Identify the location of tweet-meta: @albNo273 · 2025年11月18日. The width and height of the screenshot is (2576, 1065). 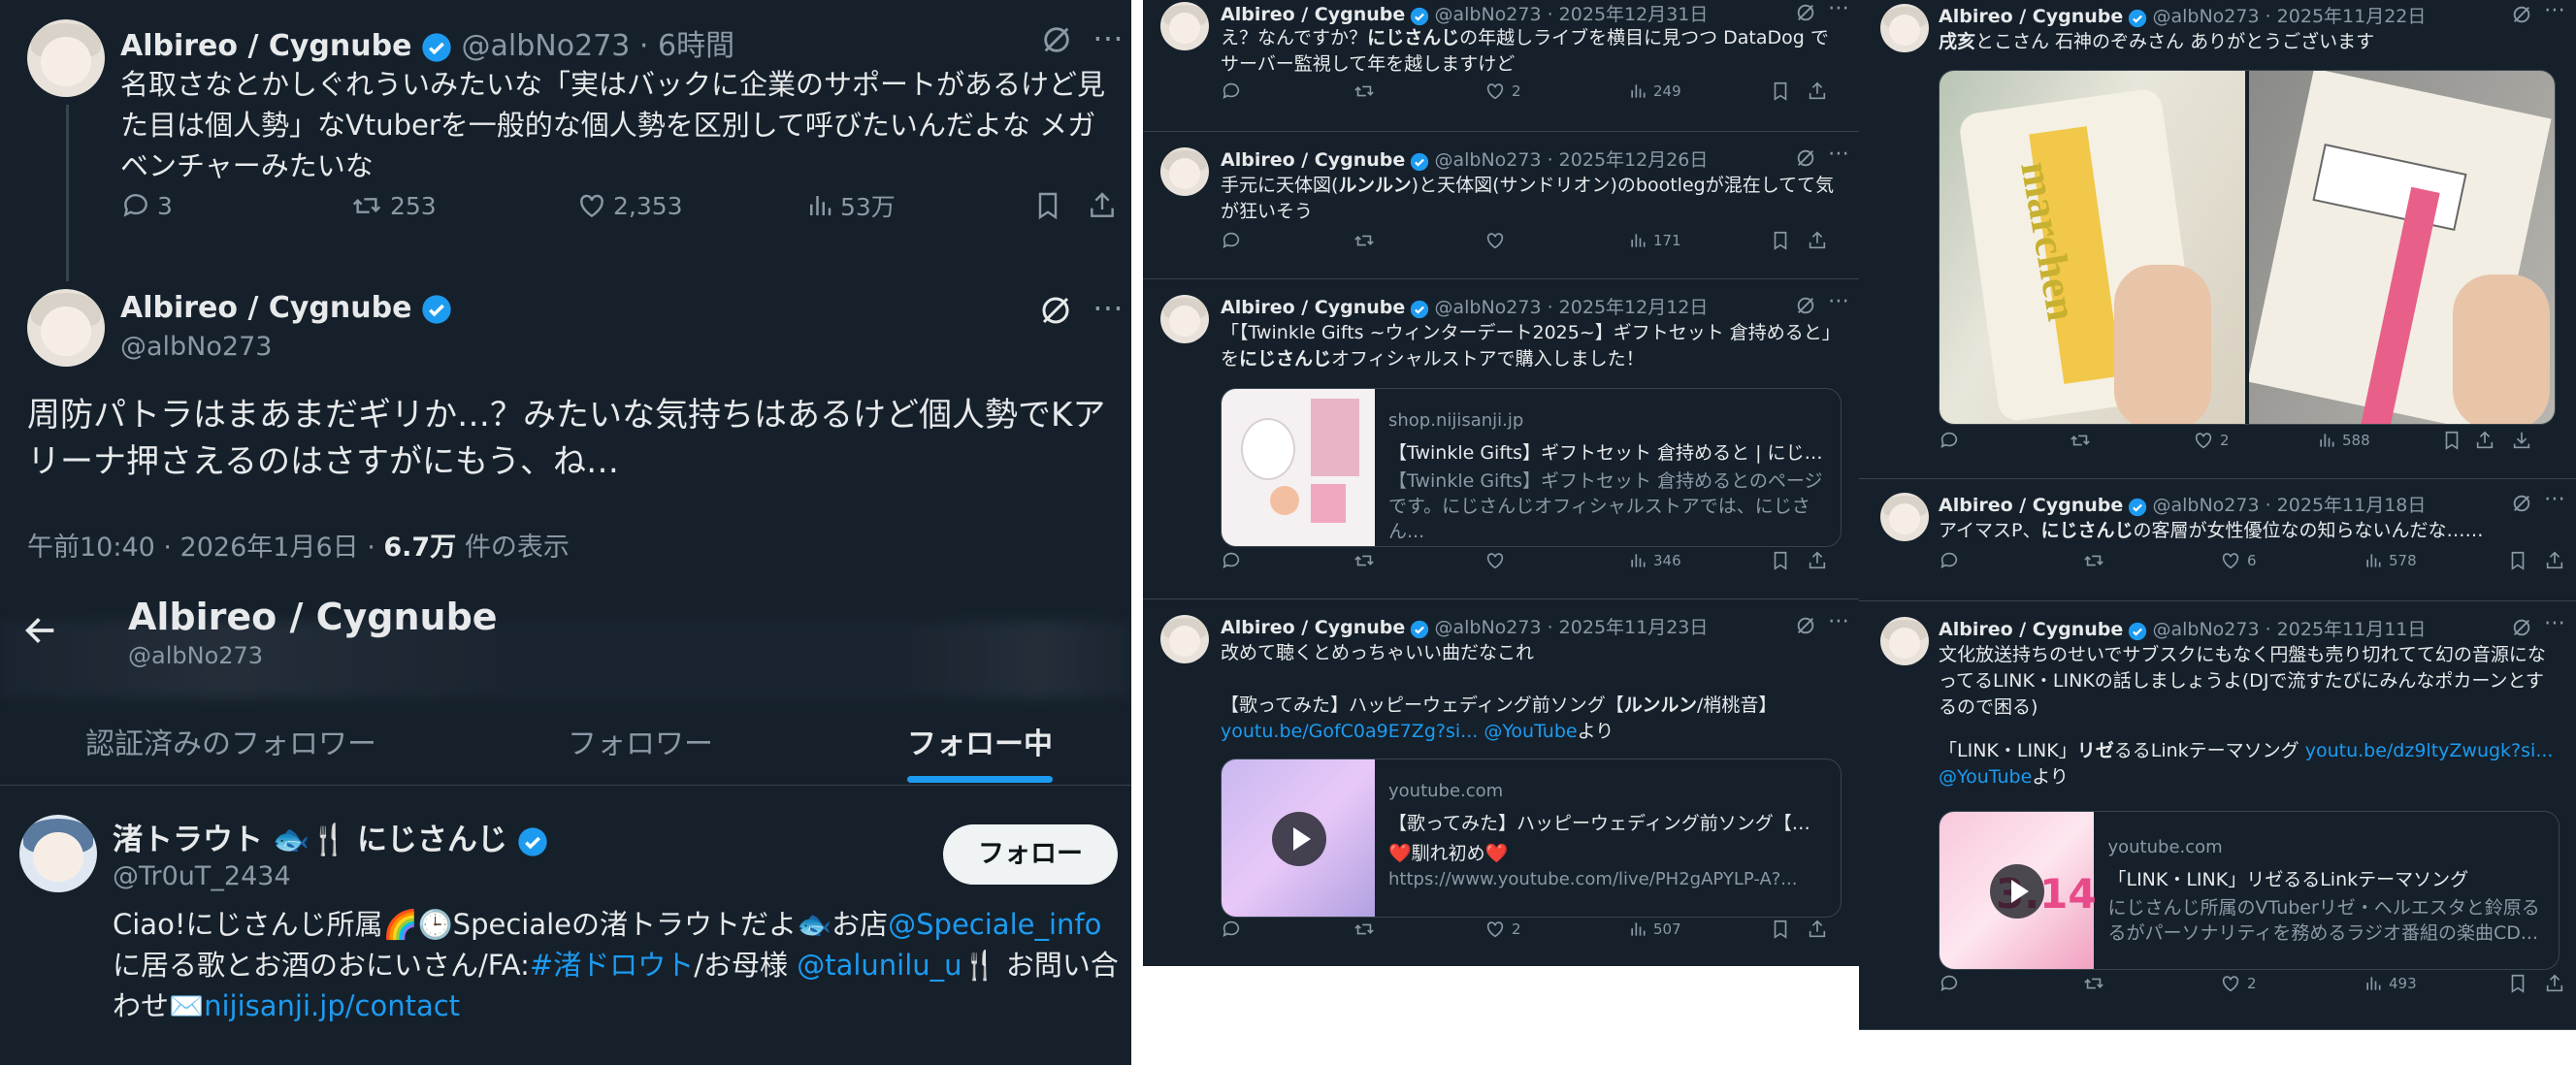
(2289, 505).